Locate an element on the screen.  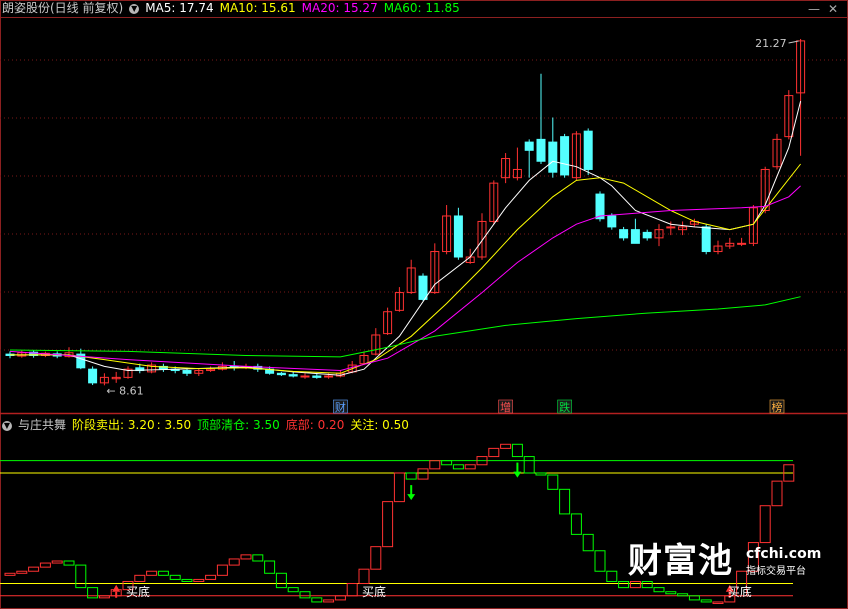
high-price-label: 21.27 is located at coordinates (771, 43).